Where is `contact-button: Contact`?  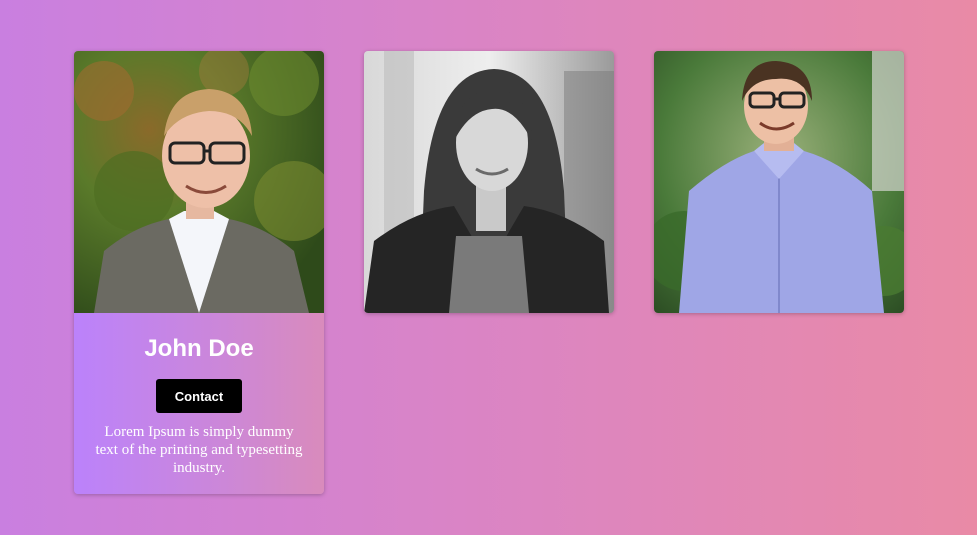
contact-button: Contact is located at coordinates (199, 396).